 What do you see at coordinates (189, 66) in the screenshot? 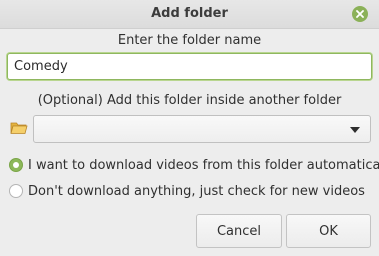
I see `folder-name-input` at bounding box center [189, 66].